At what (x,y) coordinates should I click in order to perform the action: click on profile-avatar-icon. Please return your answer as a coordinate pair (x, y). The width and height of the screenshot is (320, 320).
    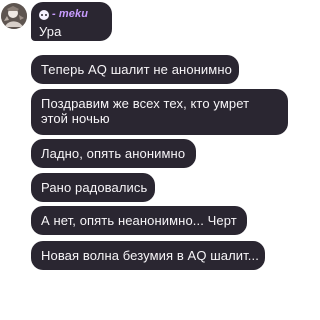
    Looking at the image, I should click on (14, 16).